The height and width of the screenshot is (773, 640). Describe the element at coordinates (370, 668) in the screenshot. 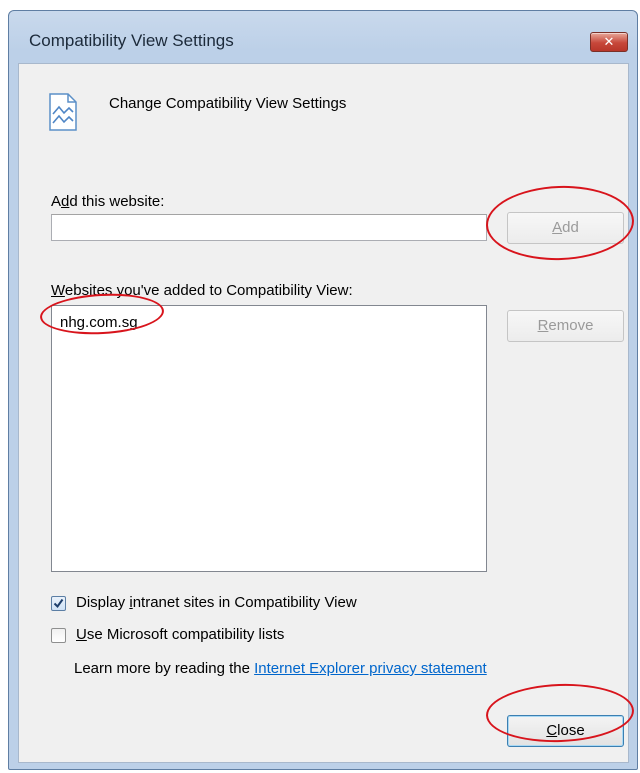

I see `privacy-statement-link: Internet Explorer privacy statement` at that location.